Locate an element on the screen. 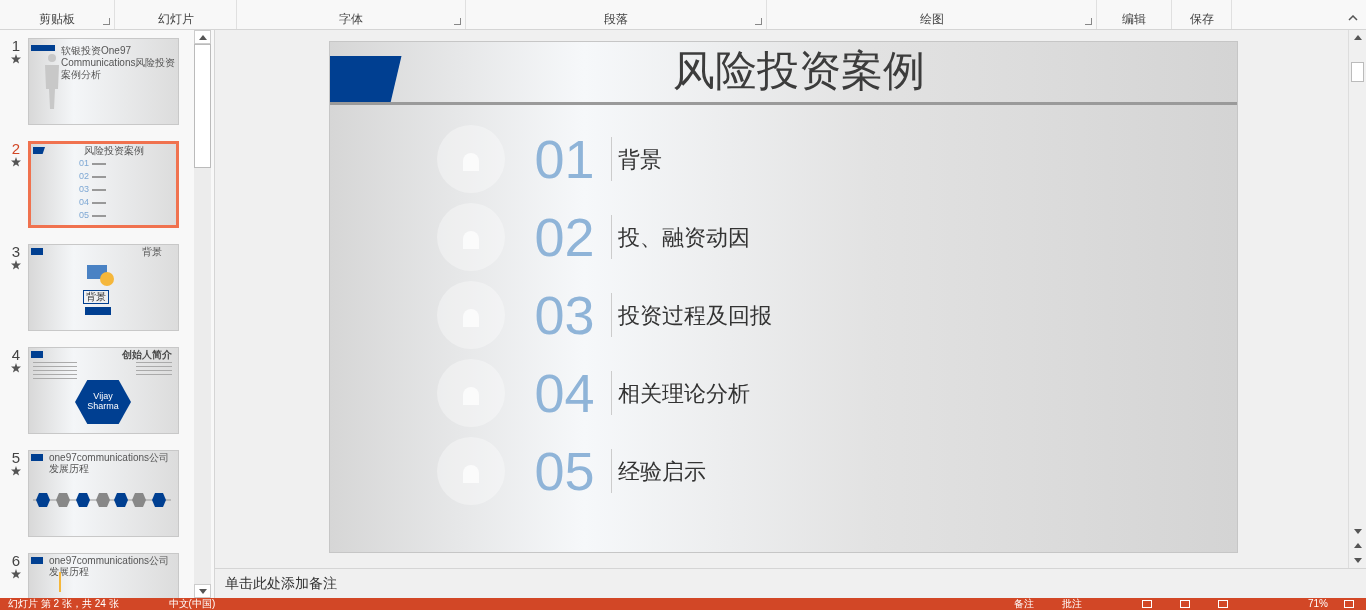  agenda-item: 投资过程及回报 is located at coordinates (694, 315).